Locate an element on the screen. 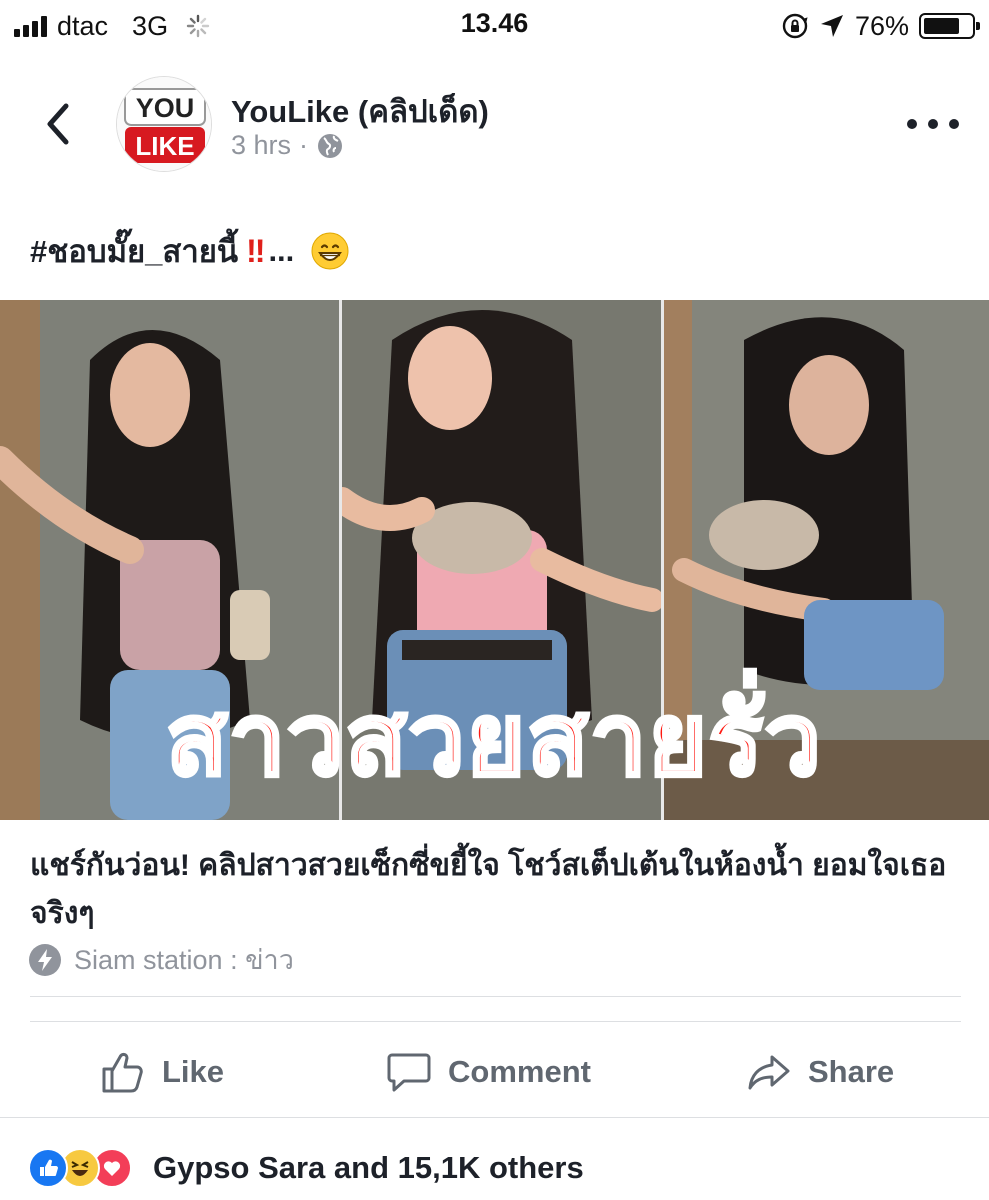 The width and height of the screenshot is (989, 1200). link-source-text: Siam station : ข่าว is located at coordinates (184, 960).